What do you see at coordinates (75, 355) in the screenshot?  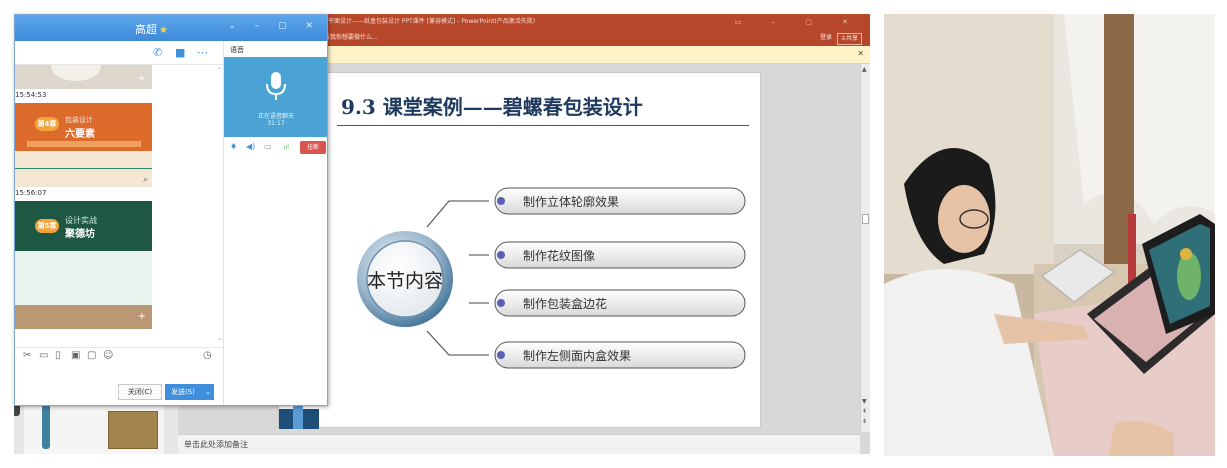 I see `image-icon: ▣` at bounding box center [75, 355].